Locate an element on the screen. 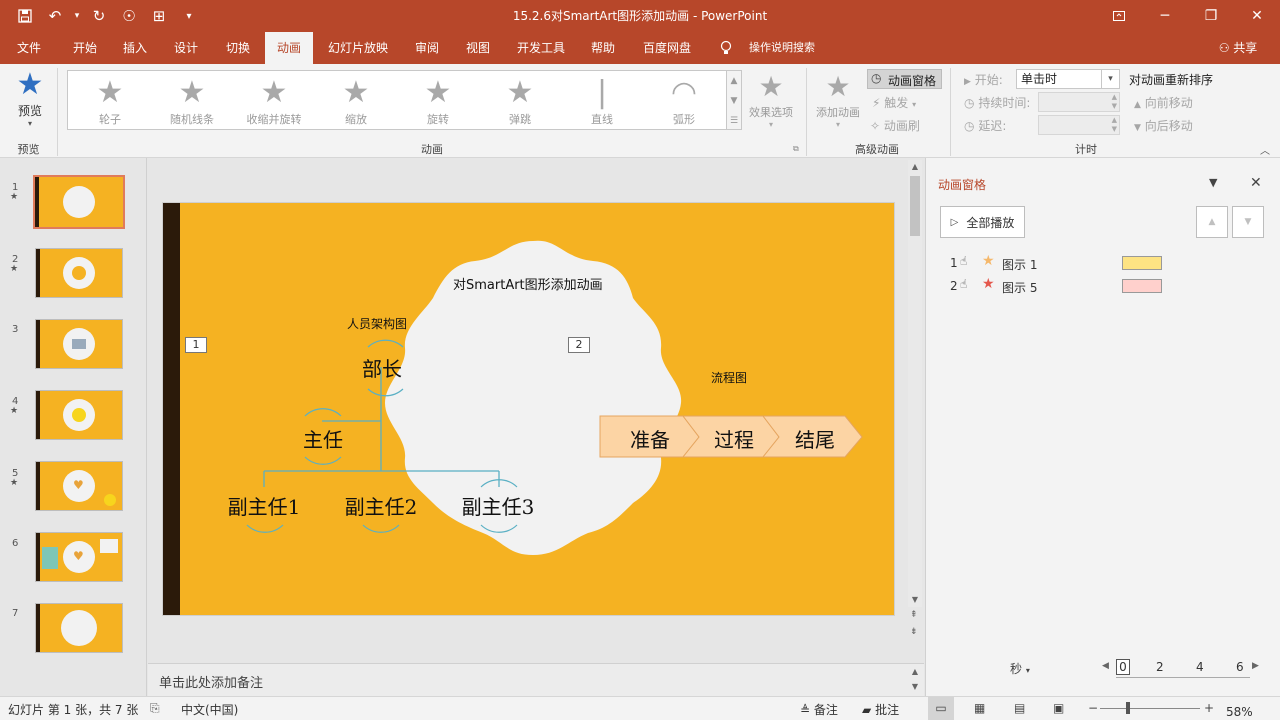 The width and height of the screenshot is (1280, 720). animation-bounce: ★ 弹跳 is located at coordinates (520, 101).